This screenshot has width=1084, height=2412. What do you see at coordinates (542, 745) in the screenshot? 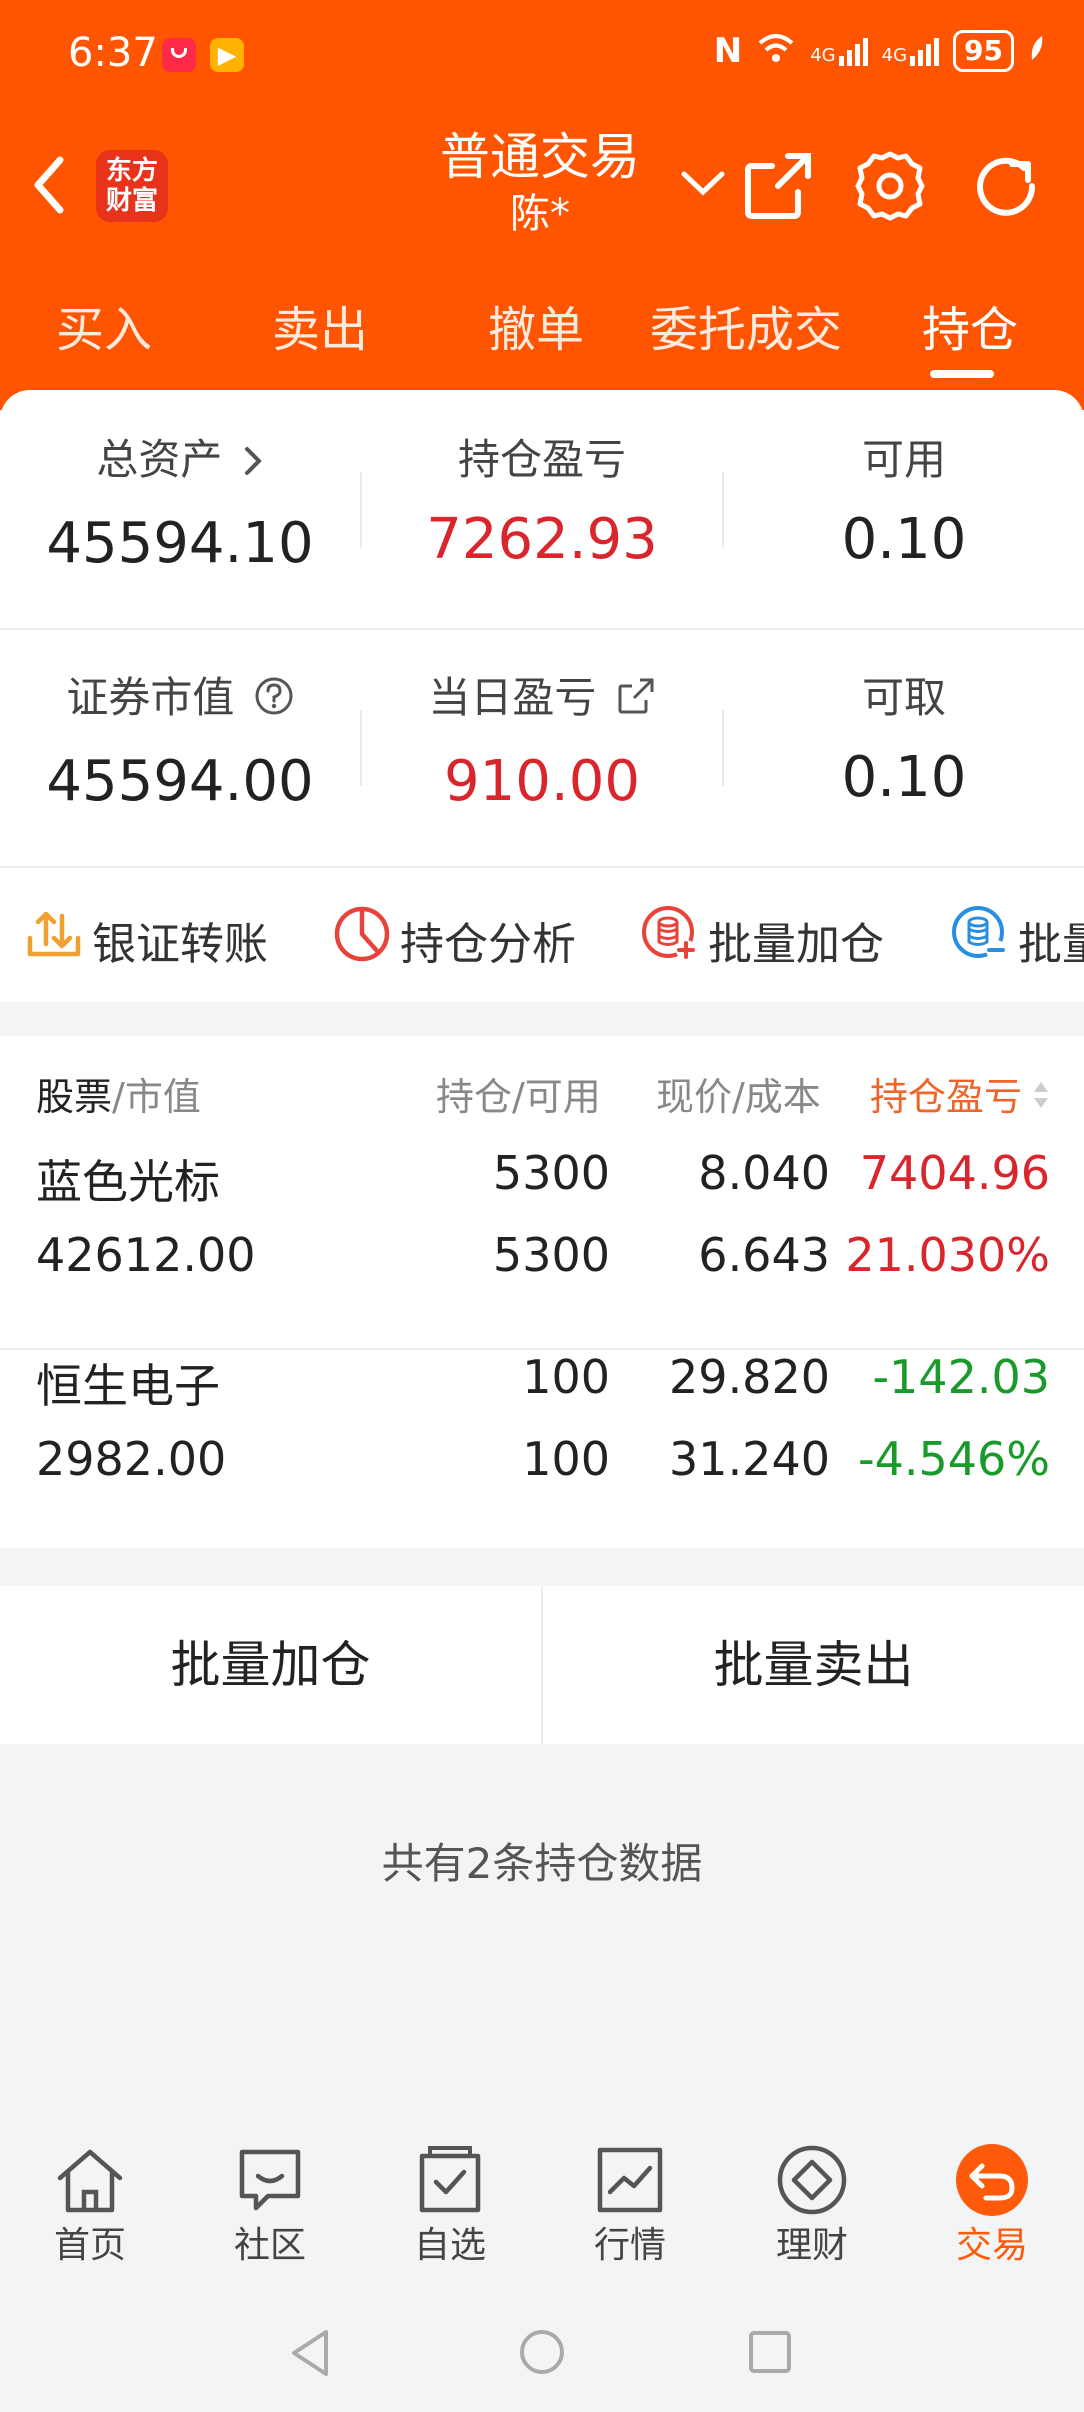
I see `daily-pnl: 当日盈亏 910.00` at bounding box center [542, 745].